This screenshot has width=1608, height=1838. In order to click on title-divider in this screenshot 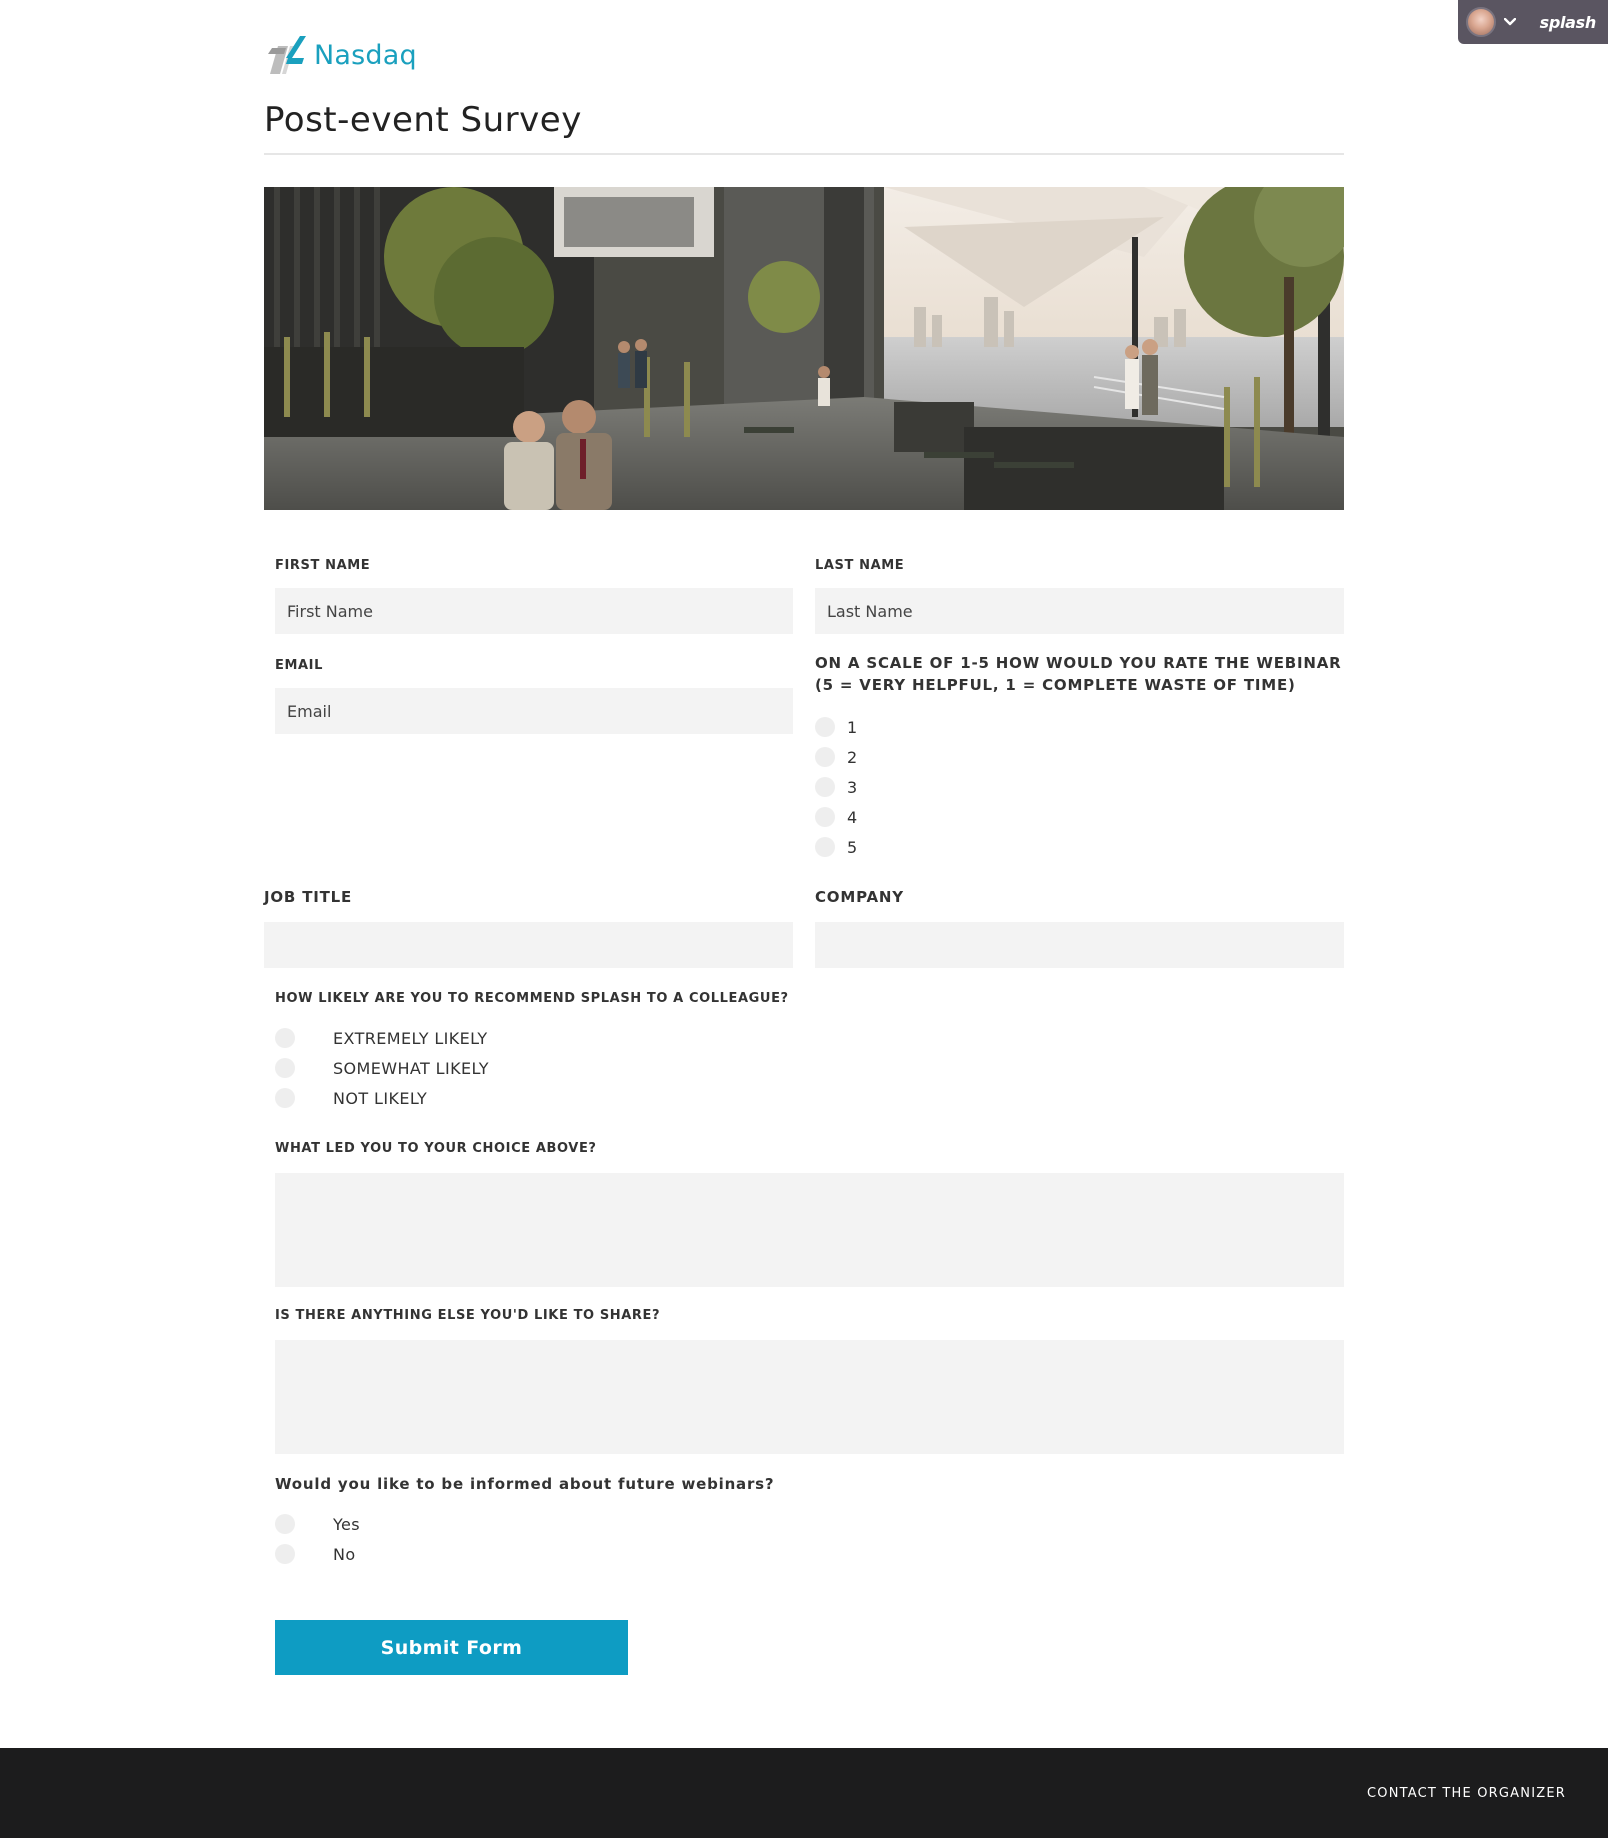, I will do `click(804, 154)`.